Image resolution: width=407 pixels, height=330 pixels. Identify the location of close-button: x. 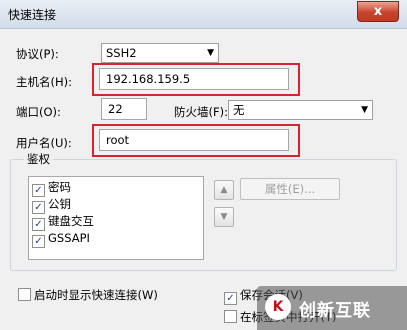
(378, 11).